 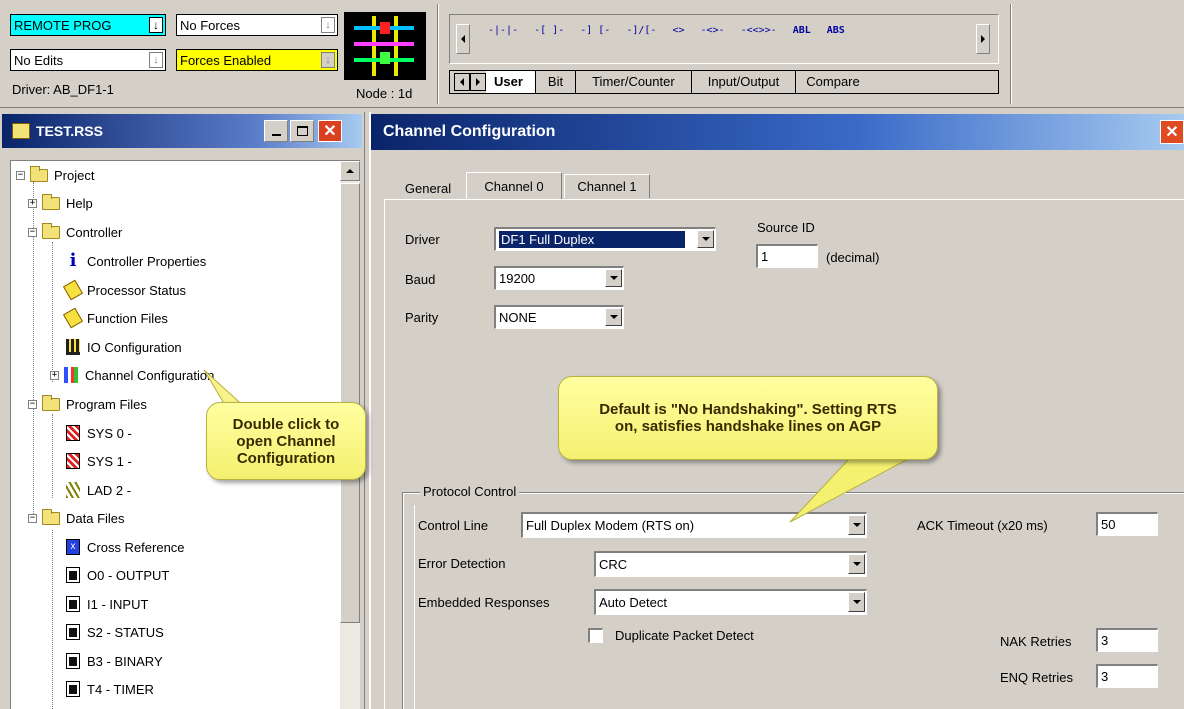 I want to click on arrow-right-icon, so click(x=983, y=39).